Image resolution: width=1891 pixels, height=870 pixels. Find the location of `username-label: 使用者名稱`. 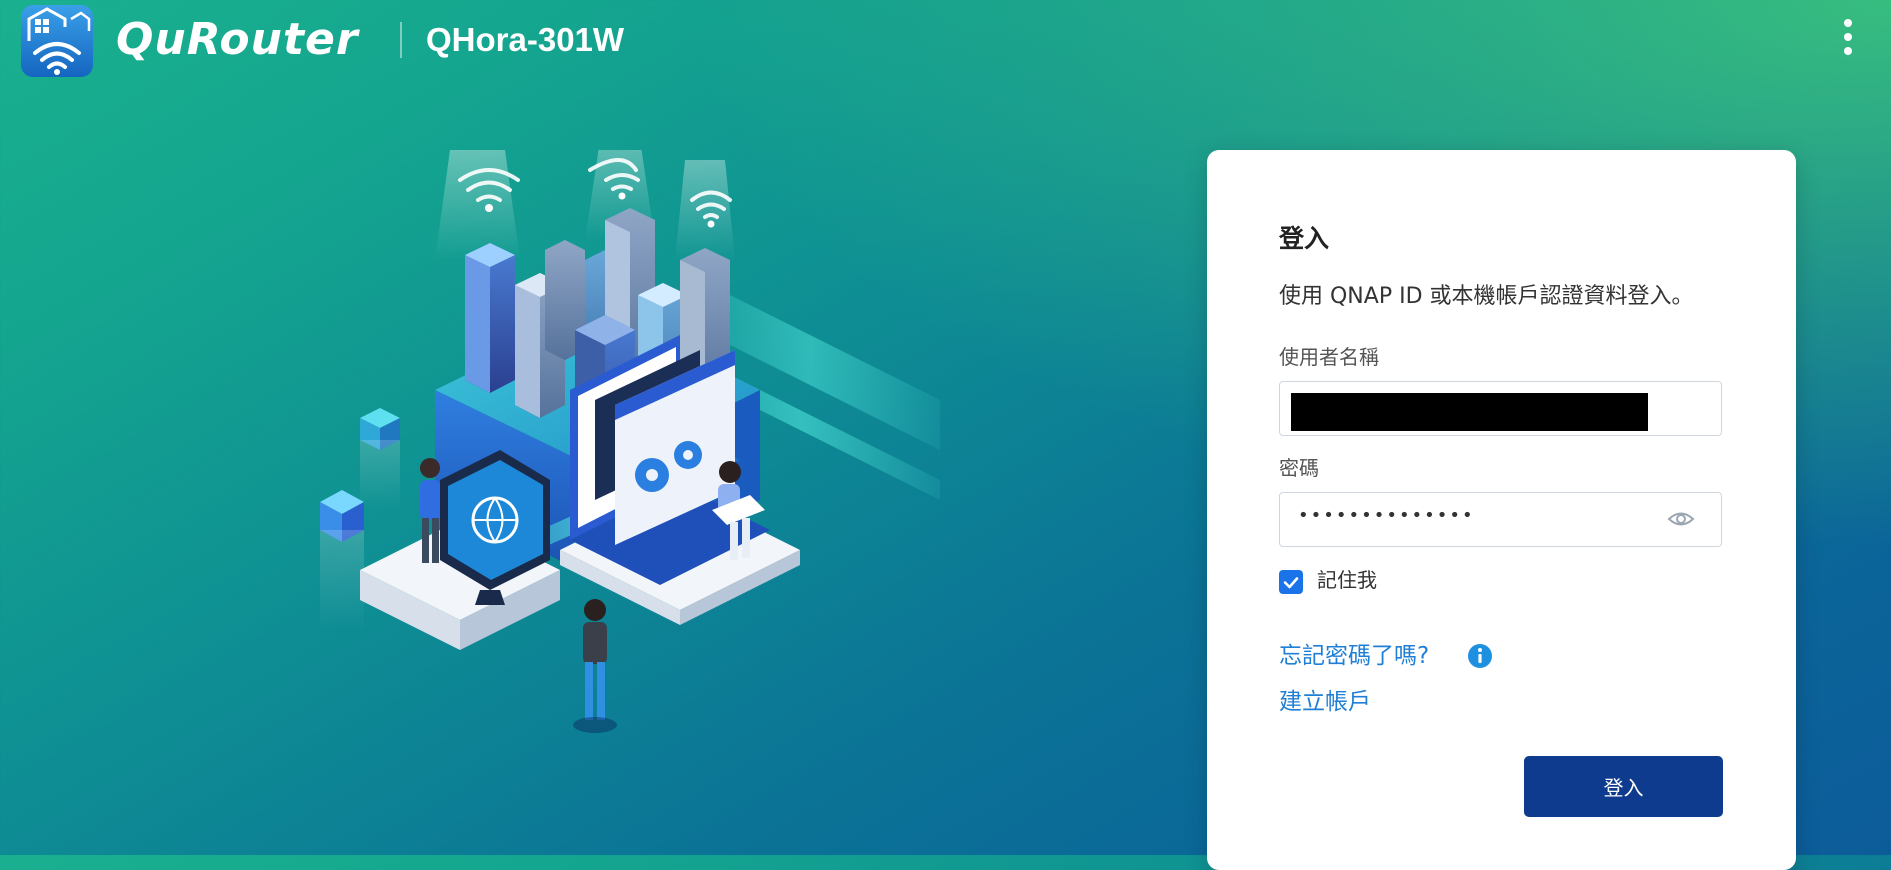

username-label: 使用者名稱 is located at coordinates (1329, 357).